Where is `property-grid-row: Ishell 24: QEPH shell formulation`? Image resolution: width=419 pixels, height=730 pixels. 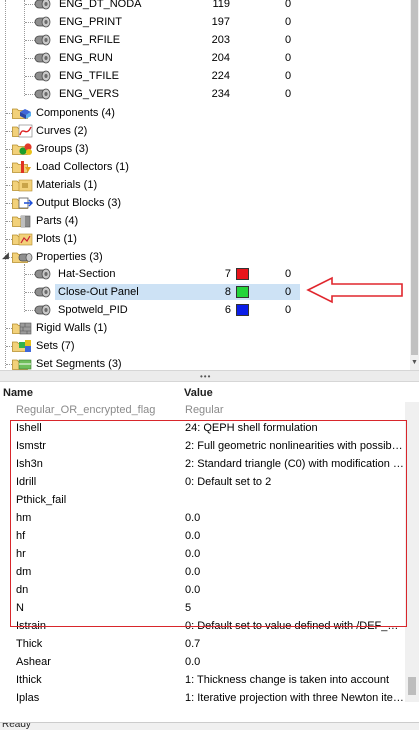 property-grid-row: Ishell 24: QEPH shell formulation is located at coordinates (202, 428).